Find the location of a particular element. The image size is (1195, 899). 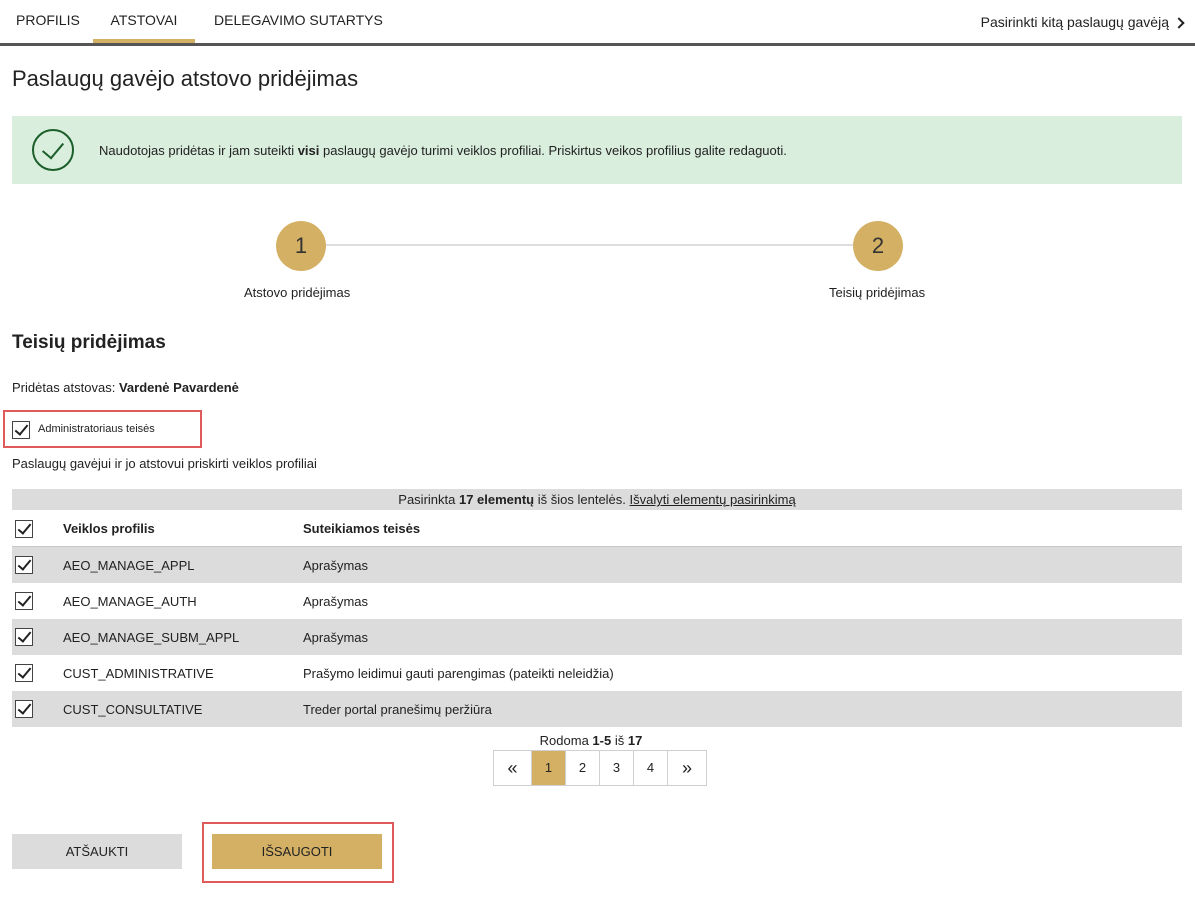

save-button: IŠSAUGOTI is located at coordinates (297, 851).